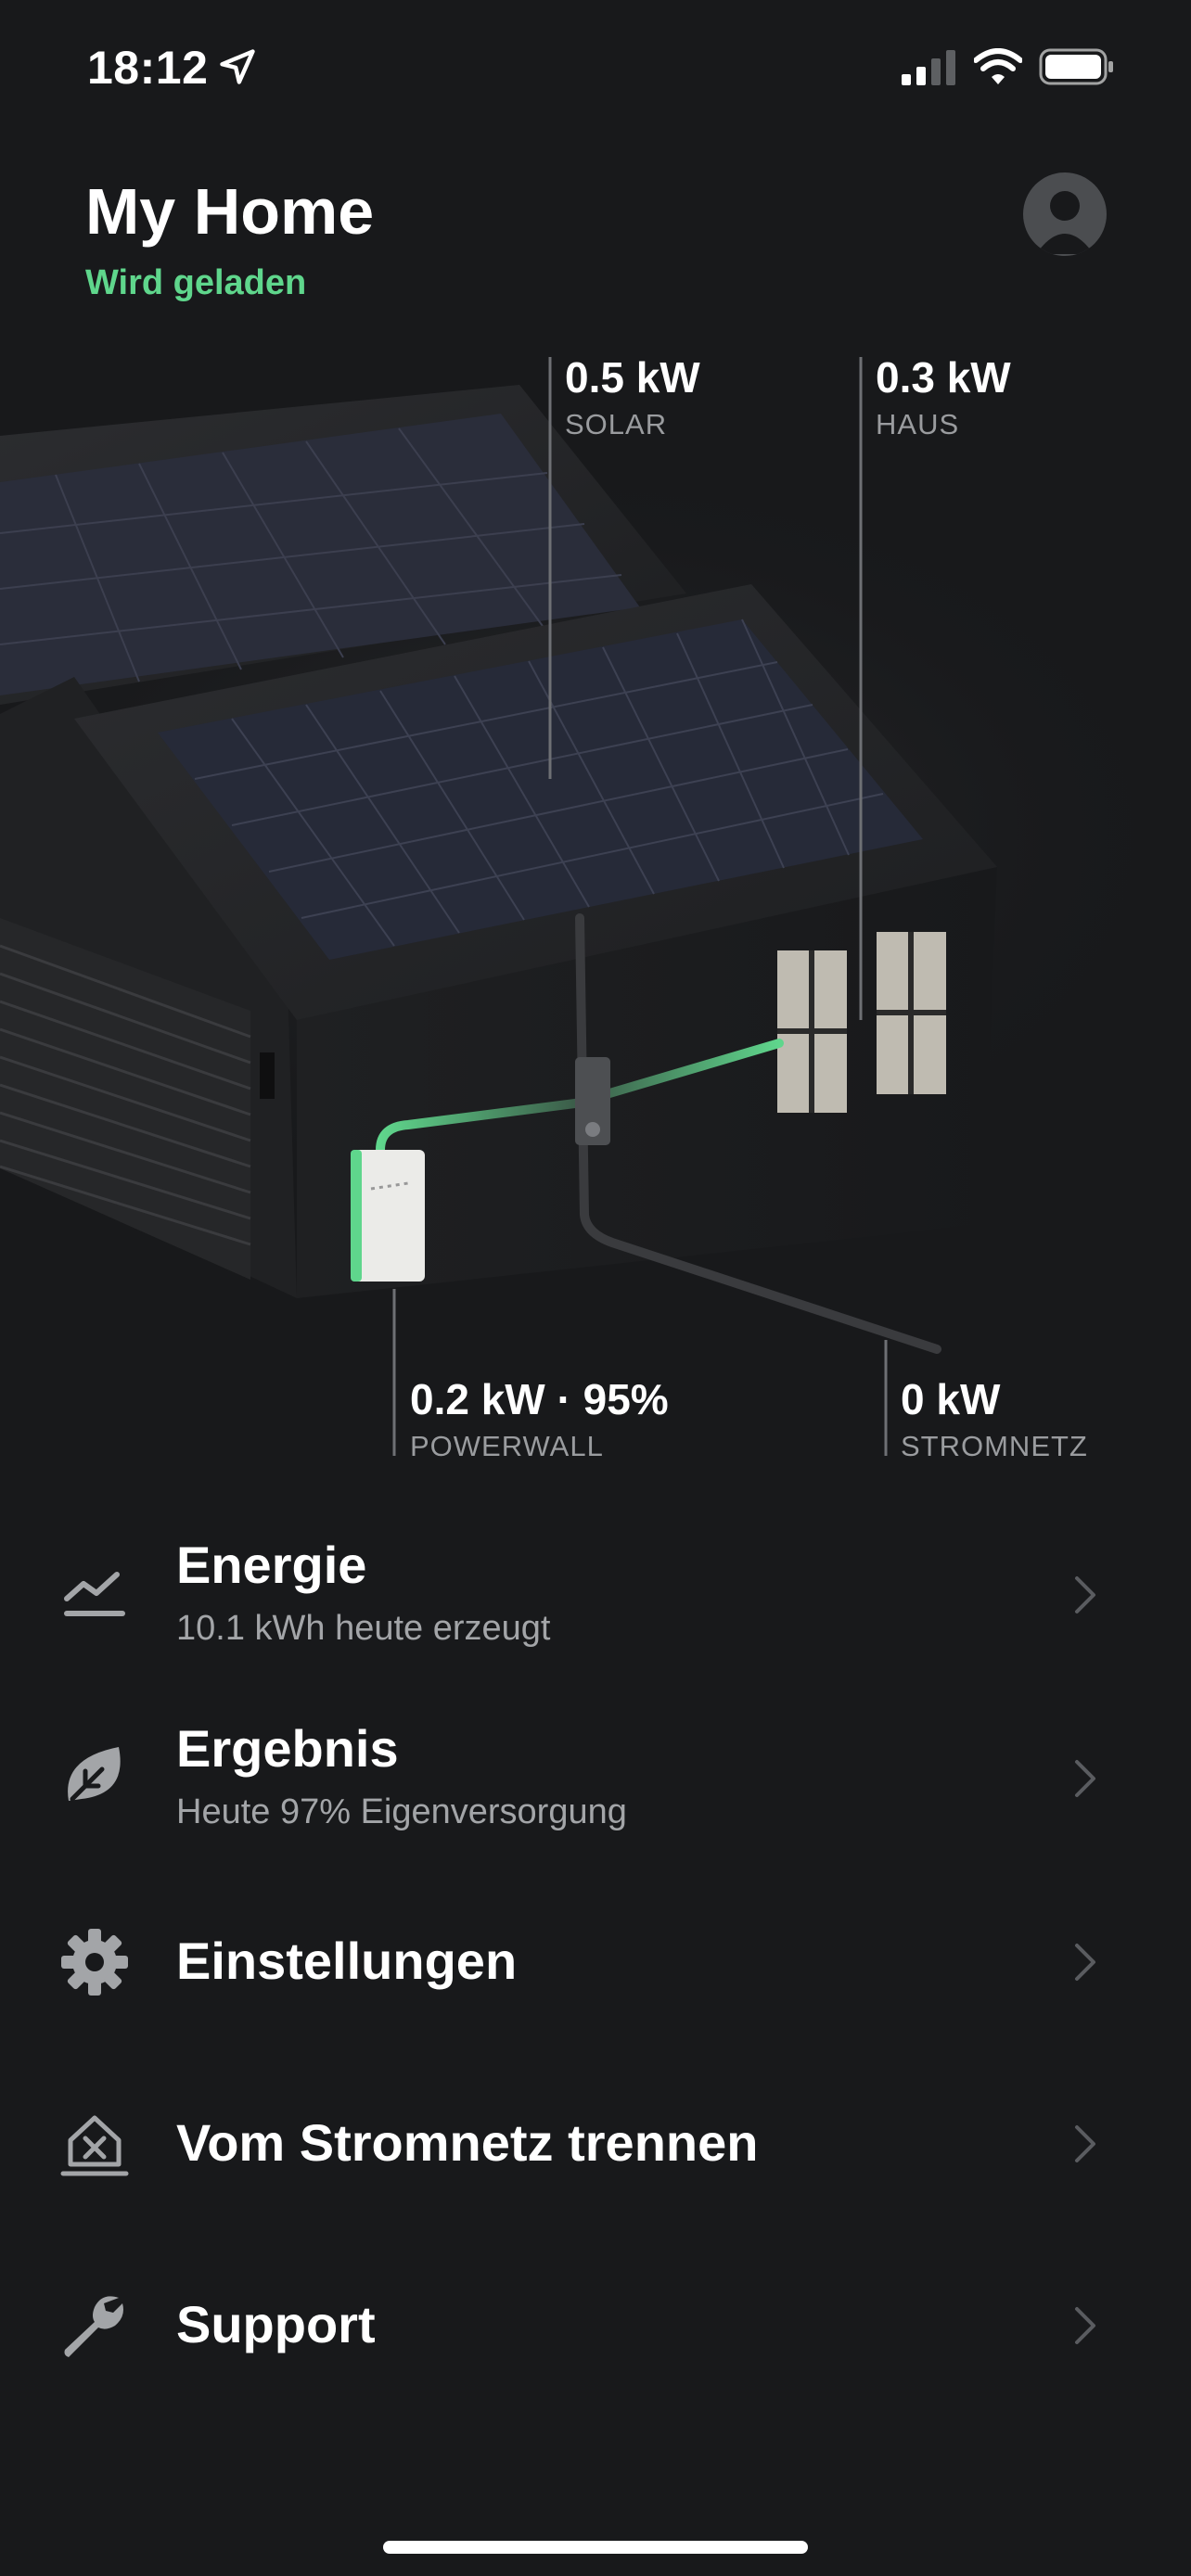 The height and width of the screenshot is (2576, 1191). I want to click on menu-title: Vom Stromnetz trennen, so click(467, 2142).